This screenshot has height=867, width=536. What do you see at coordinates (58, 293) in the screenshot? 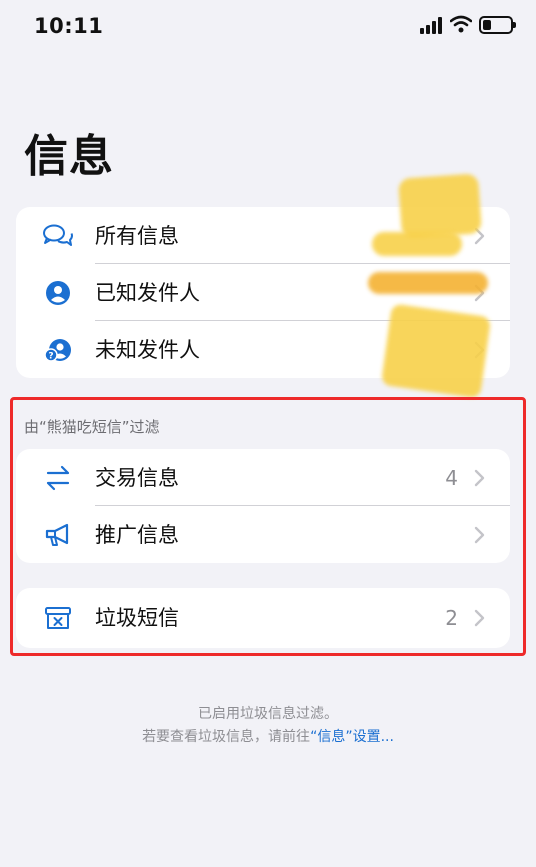
I see `person-circle-icon` at bounding box center [58, 293].